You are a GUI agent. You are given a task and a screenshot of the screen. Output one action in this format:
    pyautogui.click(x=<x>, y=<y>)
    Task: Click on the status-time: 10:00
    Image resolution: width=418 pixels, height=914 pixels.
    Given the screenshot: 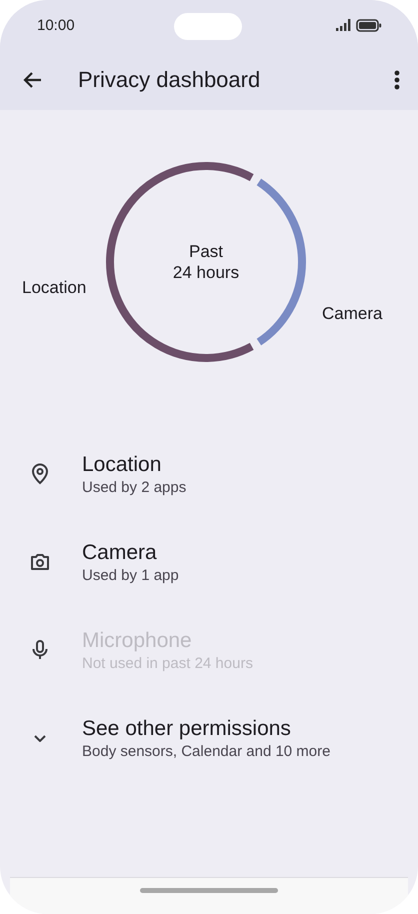 What is the action you would take?
    pyautogui.click(x=56, y=25)
    